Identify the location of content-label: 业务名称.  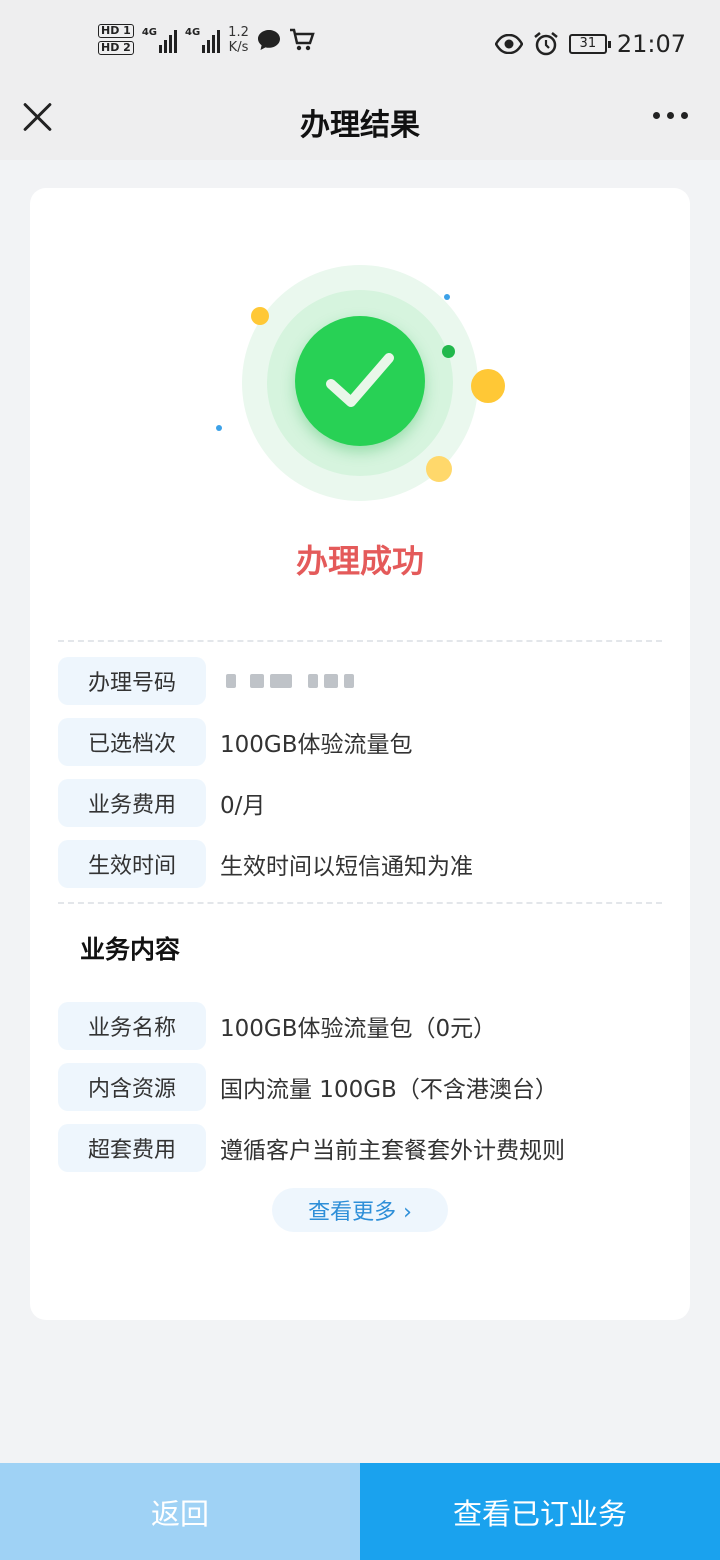
(132, 1026).